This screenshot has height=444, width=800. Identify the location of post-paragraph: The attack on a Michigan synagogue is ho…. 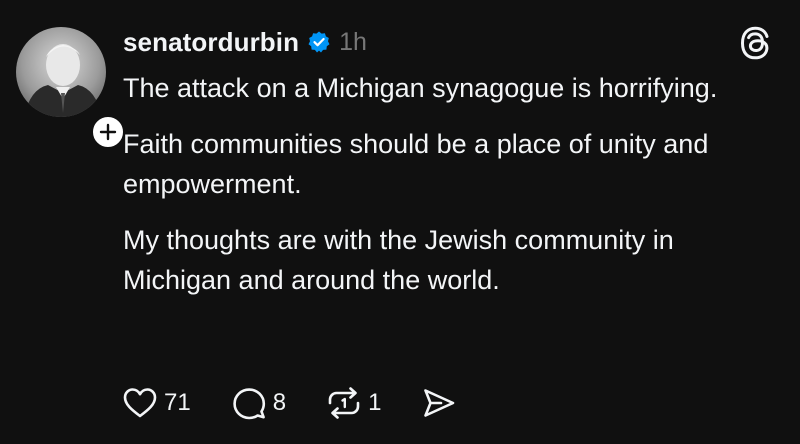
(420, 88).